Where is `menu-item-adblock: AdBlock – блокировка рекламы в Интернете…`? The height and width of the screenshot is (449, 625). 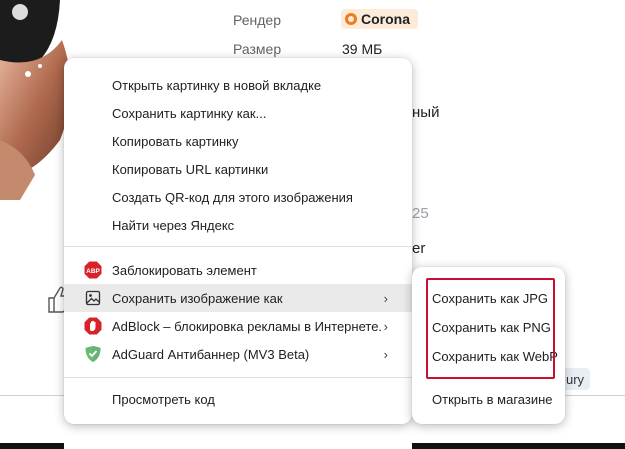
menu-item-adblock: AdBlock – блокировка рекламы в Интернете… is located at coordinates (238, 326).